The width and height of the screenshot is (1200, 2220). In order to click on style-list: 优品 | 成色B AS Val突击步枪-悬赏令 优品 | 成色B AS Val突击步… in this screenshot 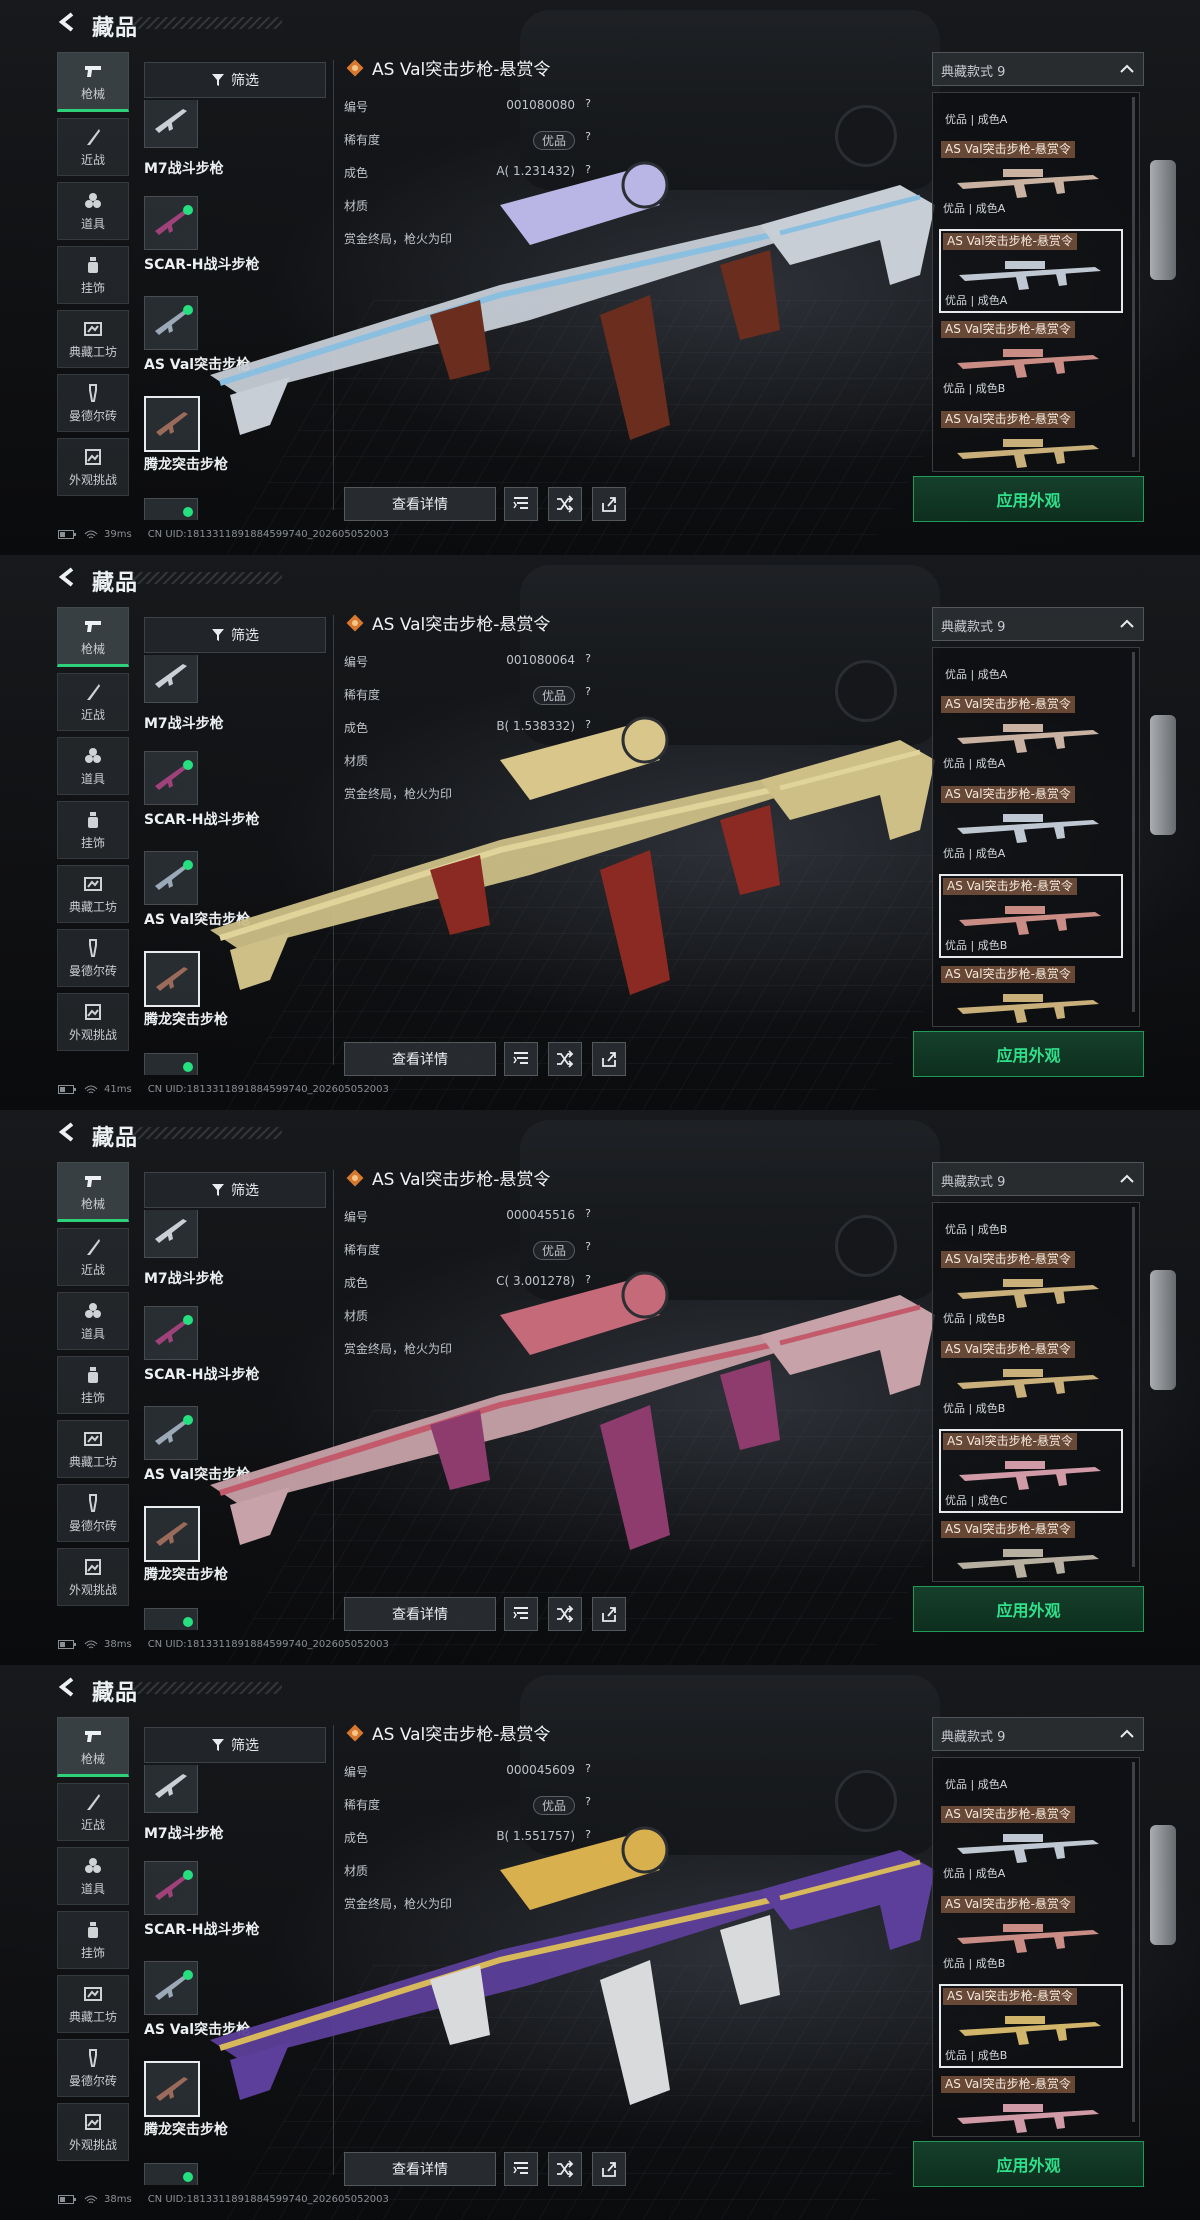, I will do `click(1036, 1392)`.